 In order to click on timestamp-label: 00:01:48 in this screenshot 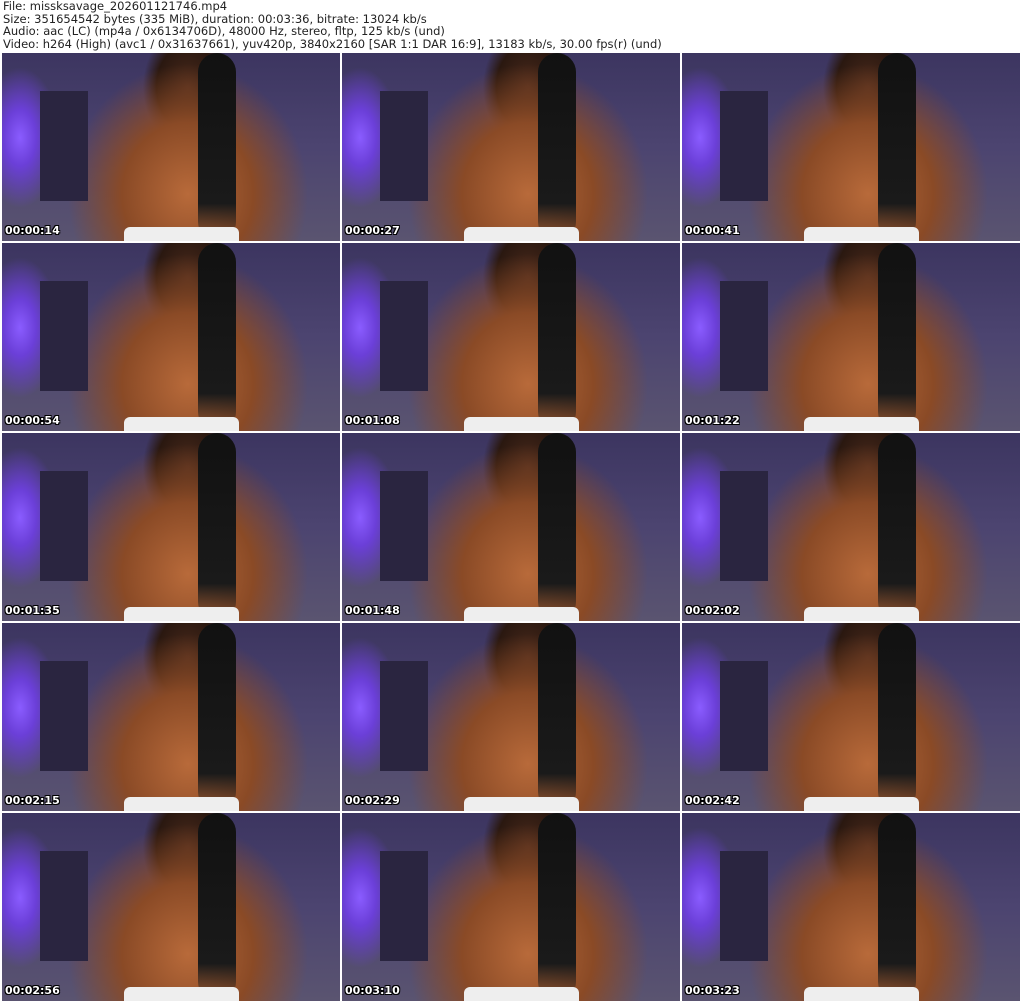, I will do `click(372, 610)`.